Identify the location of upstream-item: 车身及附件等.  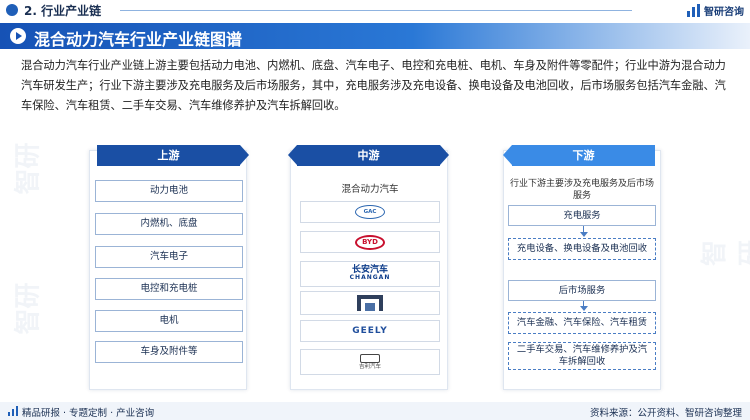
(169, 352).